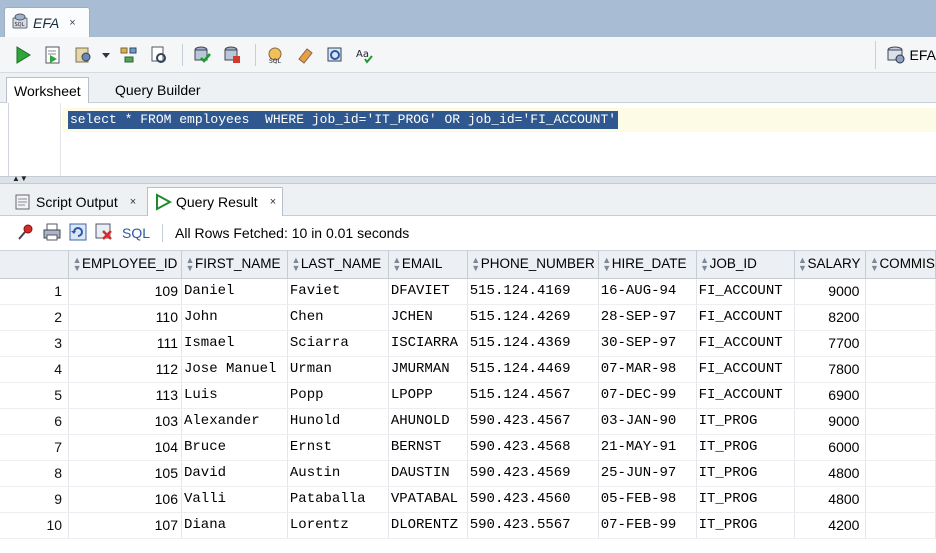 The height and width of the screenshot is (553, 936). Describe the element at coordinates (234, 291) in the screenshot. I see `cell-first-name: Daniel` at that location.